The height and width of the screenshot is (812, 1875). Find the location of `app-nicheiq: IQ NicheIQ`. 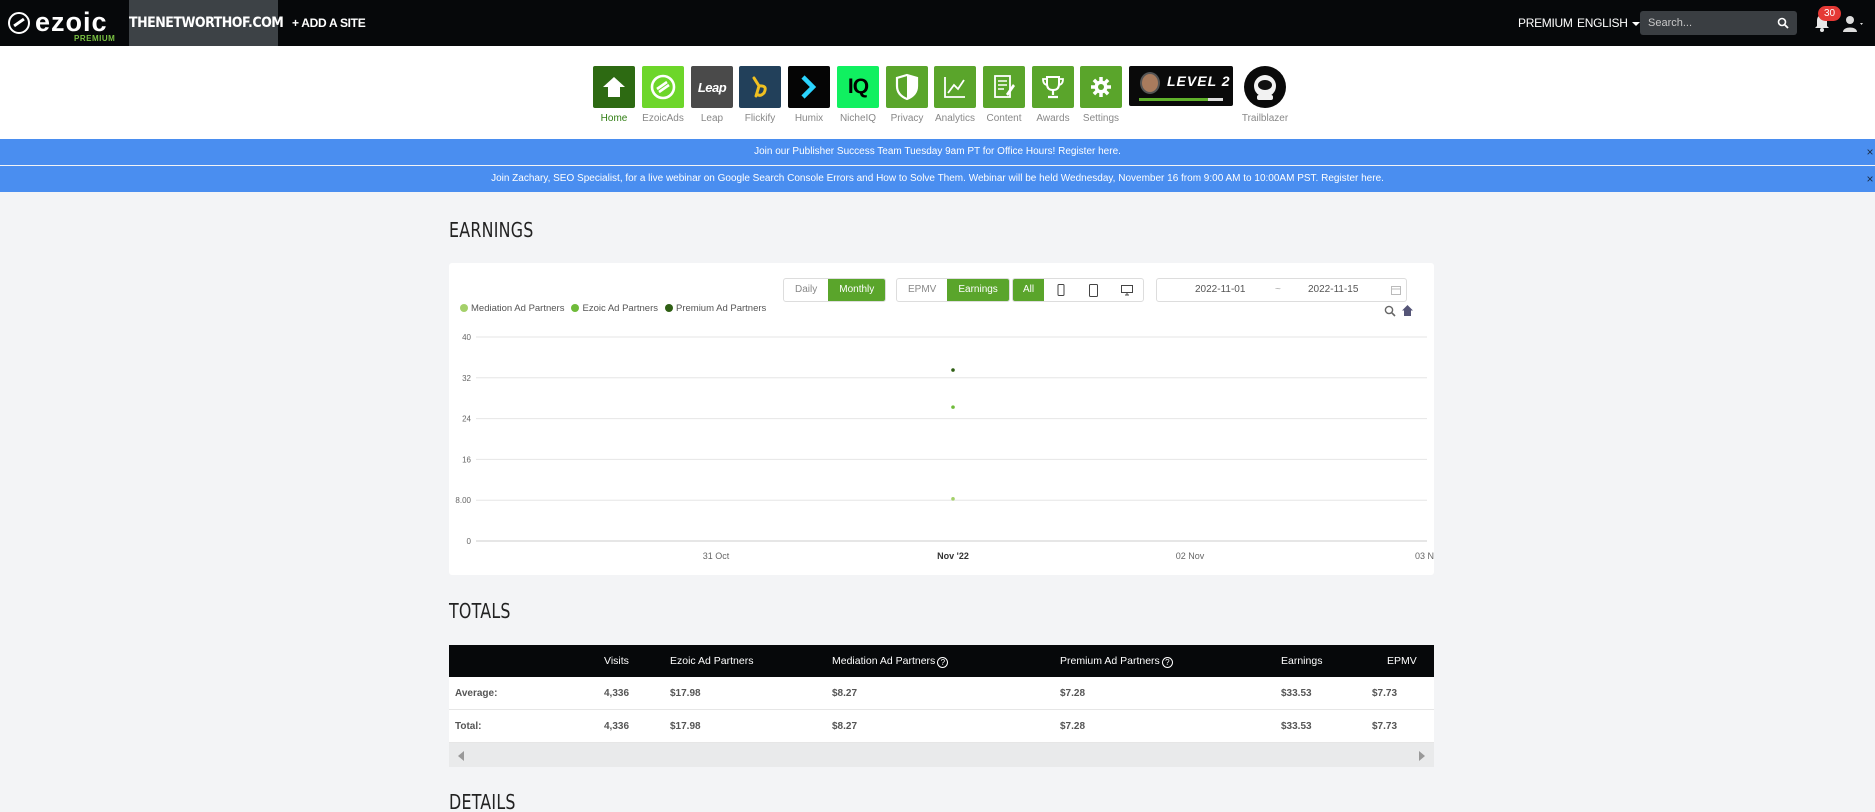

app-nicheiq: IQ NicheIQ is located at coordinates (858, 95).